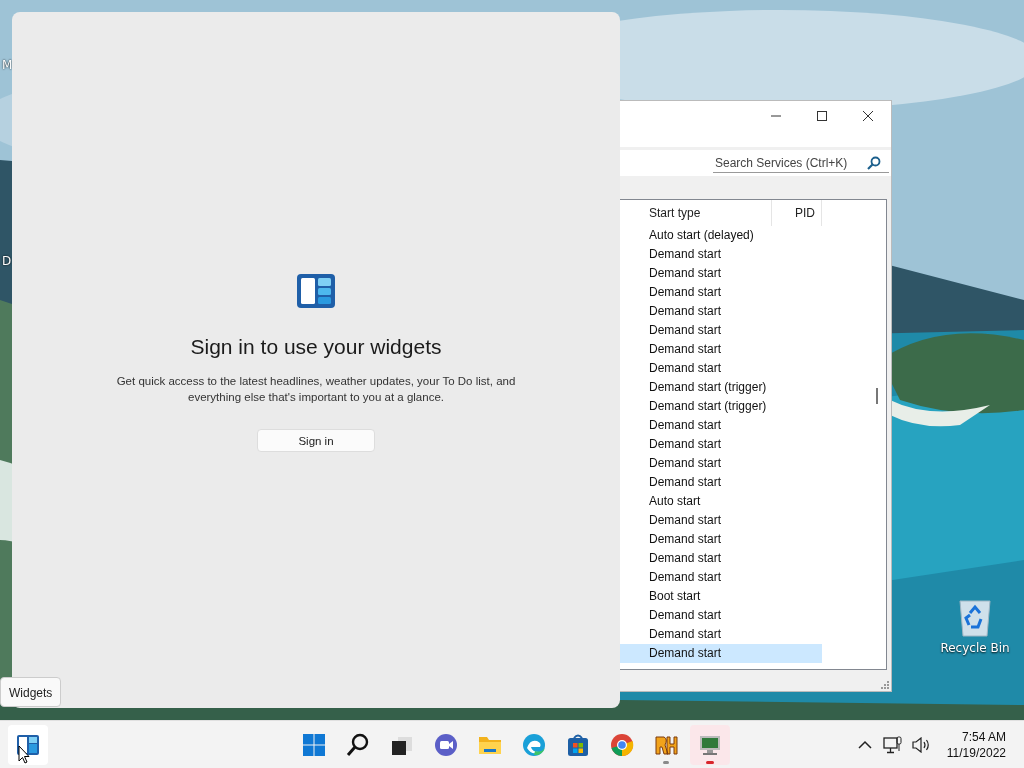 The width and height of the screenshot is (1024, 768). What do you see at coordinates (975, 648) in the screenshot?
I see `icon-label: Recycle Bin` at bounding box center [975, 648].